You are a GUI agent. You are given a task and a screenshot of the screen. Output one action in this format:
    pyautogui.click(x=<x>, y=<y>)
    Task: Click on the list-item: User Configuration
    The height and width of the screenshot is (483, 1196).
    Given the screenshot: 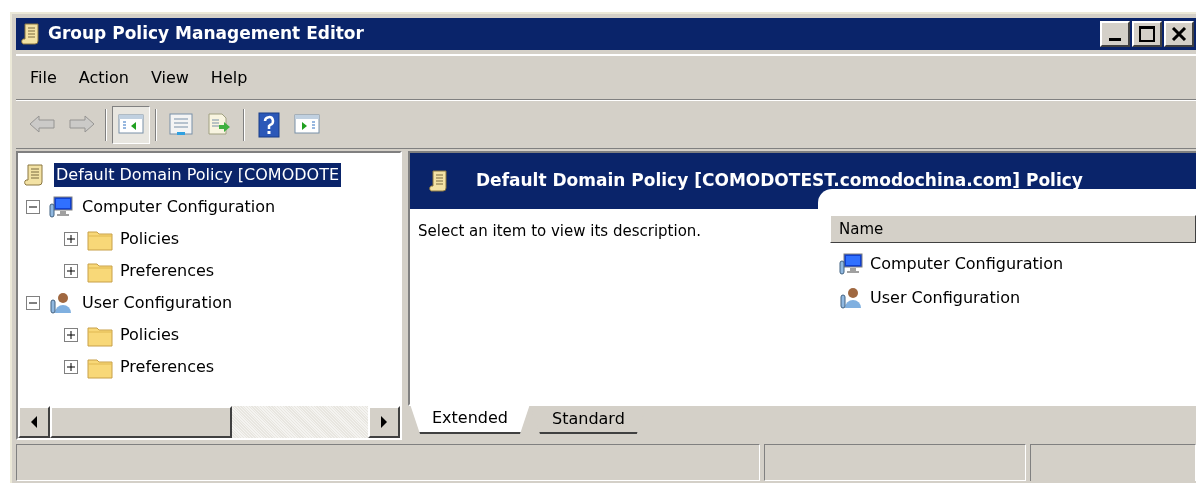 What is the action you would take?
    pyautogui.click(x=945, y=298)
    